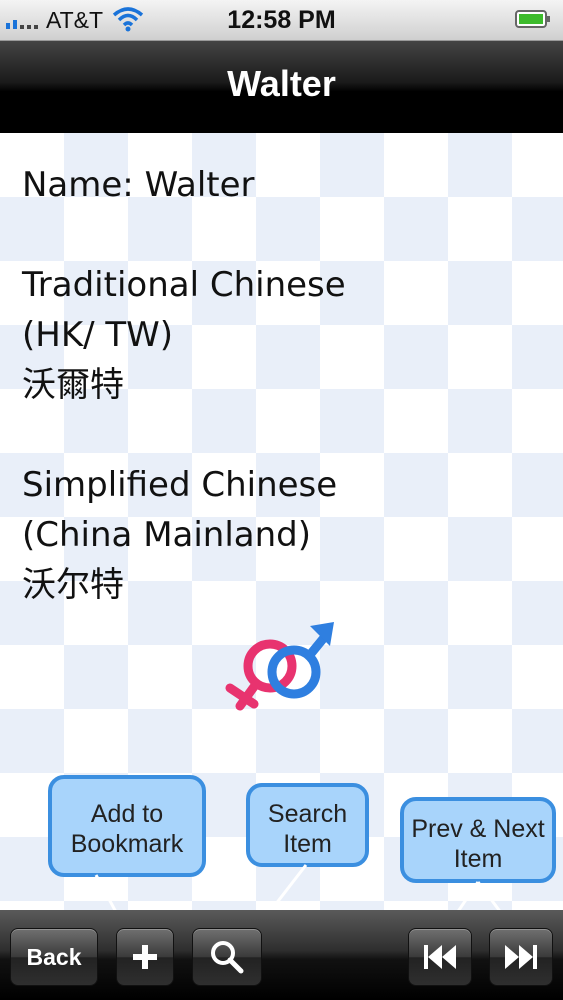 The width and height of the screenshot is (563, 1000). Describe the element at coordinates (184, 335) in the screenshot. I see `traditional-section: Traditional Chinese (HK/ TW) 沃爾特` at that location.